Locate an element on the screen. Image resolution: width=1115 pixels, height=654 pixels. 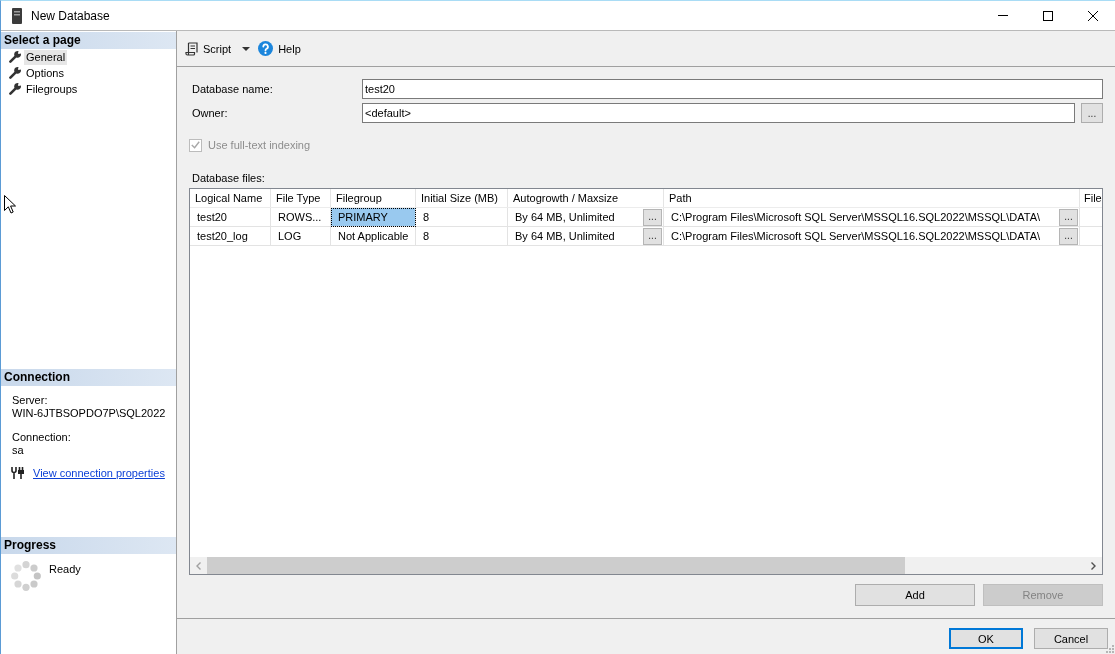
horizontal-scrollbar is located at coordinates (646, 565).